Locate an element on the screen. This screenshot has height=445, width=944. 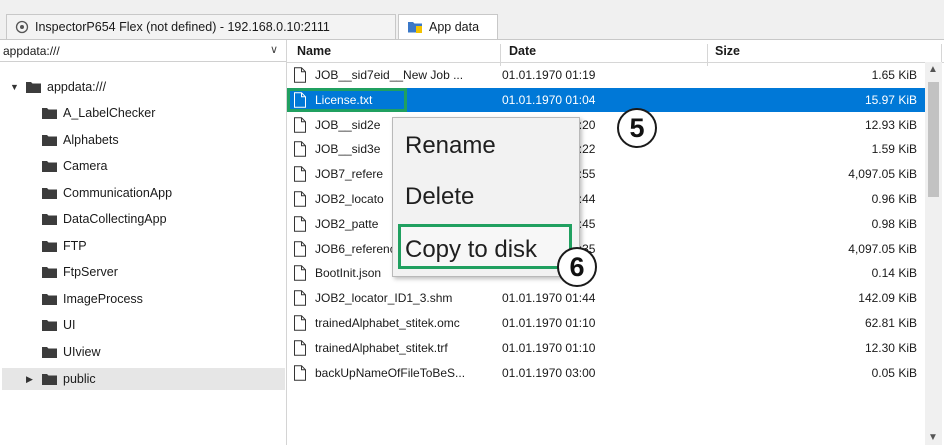
tree-item-label: ImageProcess is located at coordinates (103, 299).